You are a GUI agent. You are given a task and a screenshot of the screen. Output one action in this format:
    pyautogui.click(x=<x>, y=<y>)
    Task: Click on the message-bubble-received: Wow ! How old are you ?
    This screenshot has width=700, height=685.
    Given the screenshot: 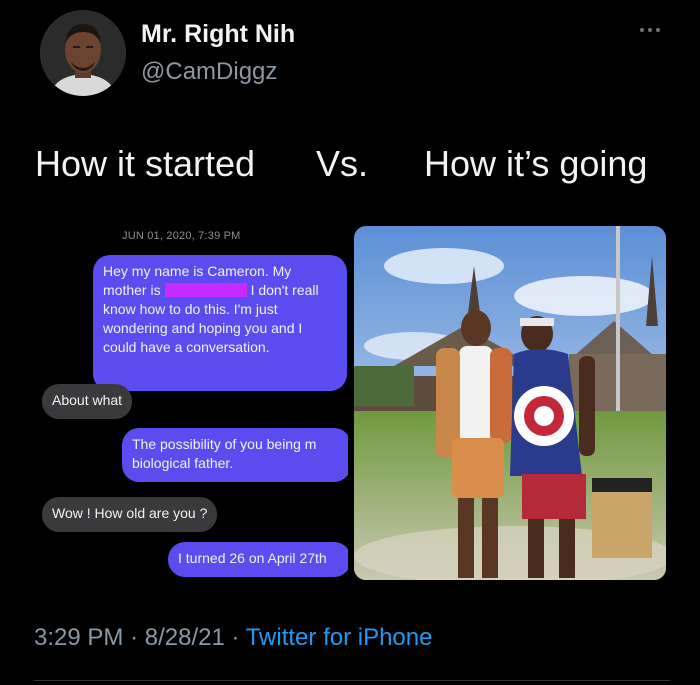 What is the action you would take?
    pyautogui.click(x=130, y=514)
    